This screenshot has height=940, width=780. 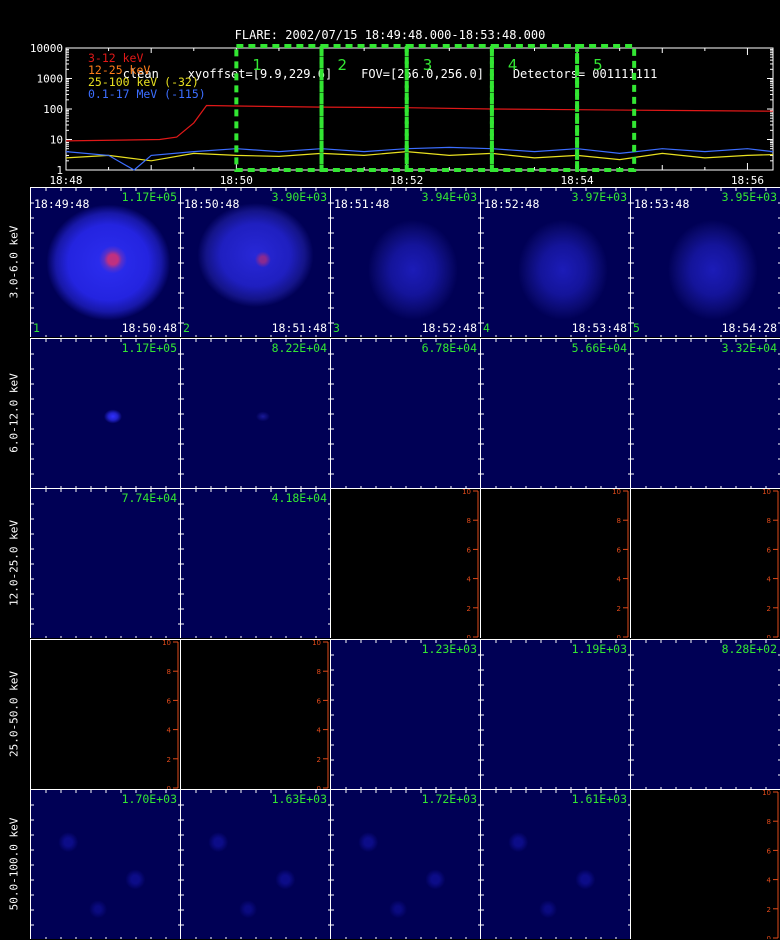 I want to click on interval-end-time: 18:51:48, so click(x=299, y=328).